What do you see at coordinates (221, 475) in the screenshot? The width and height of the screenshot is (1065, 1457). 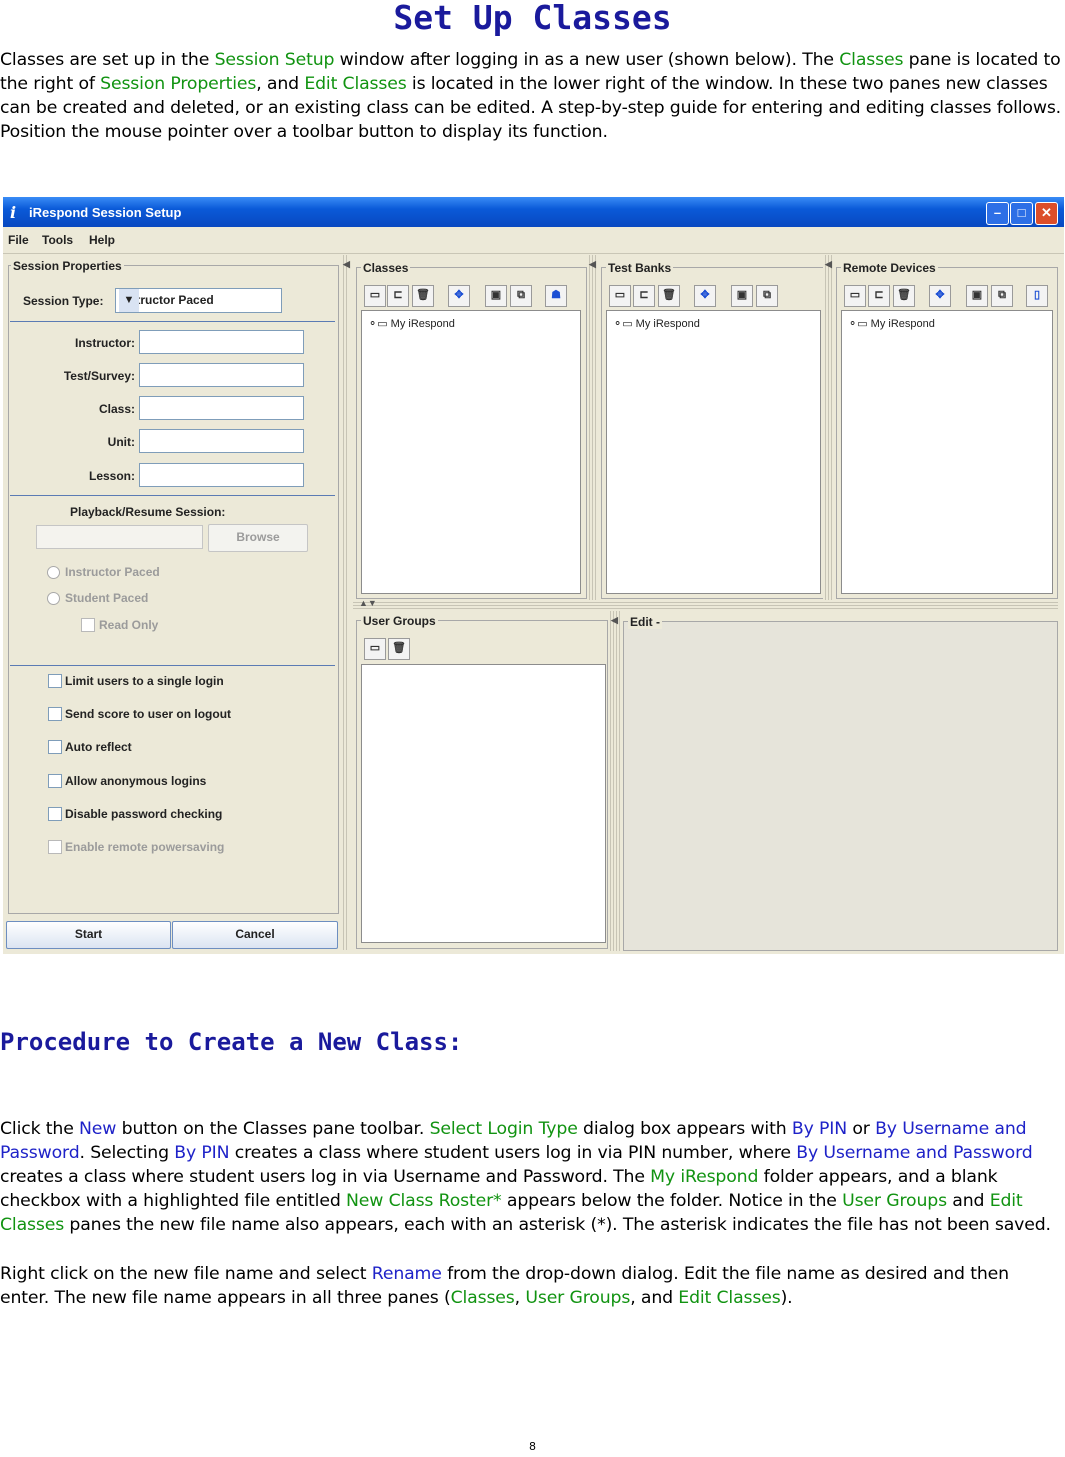 I see `lesson-field` at bounding box center [221, 475].